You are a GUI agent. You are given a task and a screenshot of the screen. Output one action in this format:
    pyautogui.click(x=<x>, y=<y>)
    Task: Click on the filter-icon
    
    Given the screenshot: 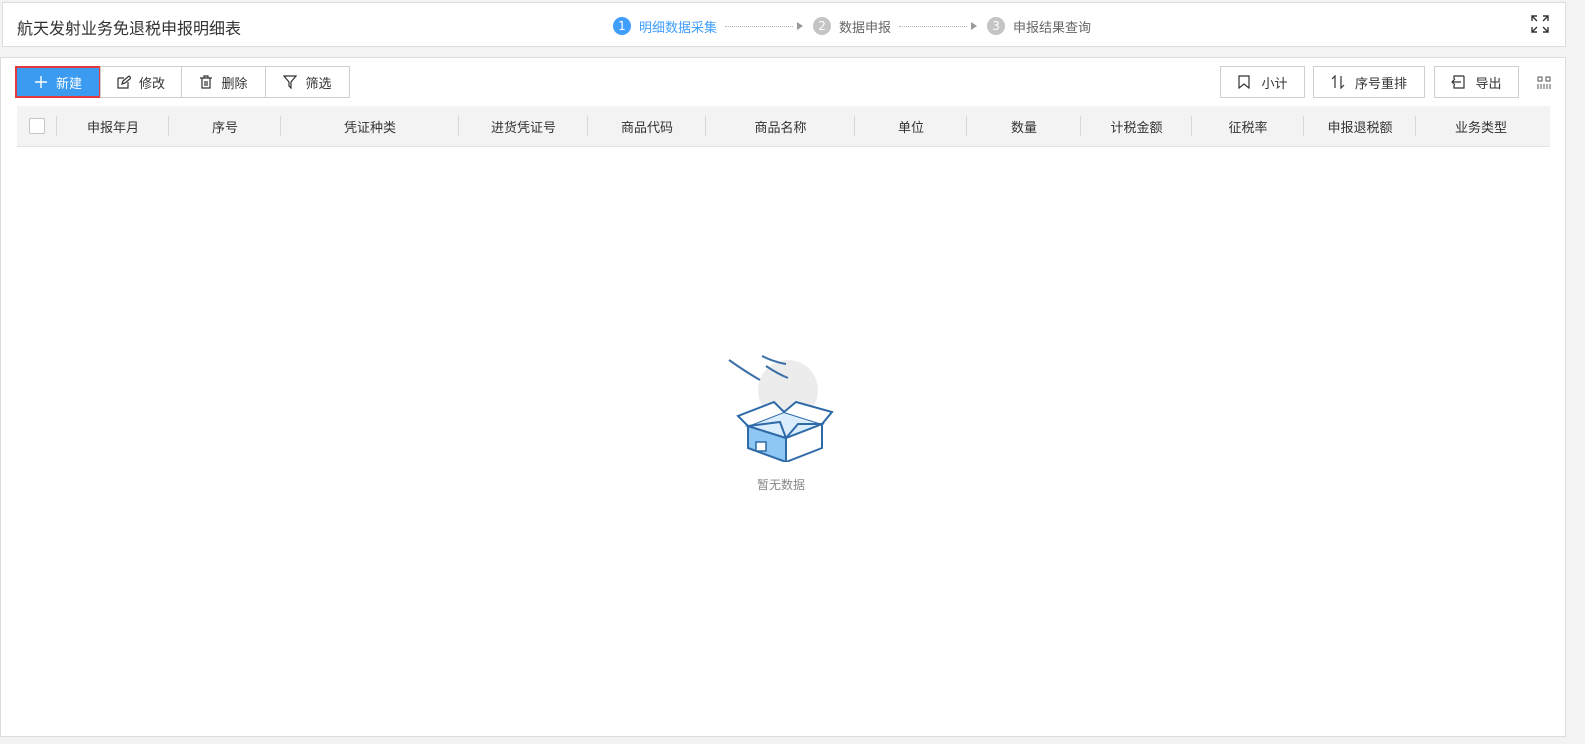 What is the action you would take?
    pyautogui.click(x=290, y=82)
    